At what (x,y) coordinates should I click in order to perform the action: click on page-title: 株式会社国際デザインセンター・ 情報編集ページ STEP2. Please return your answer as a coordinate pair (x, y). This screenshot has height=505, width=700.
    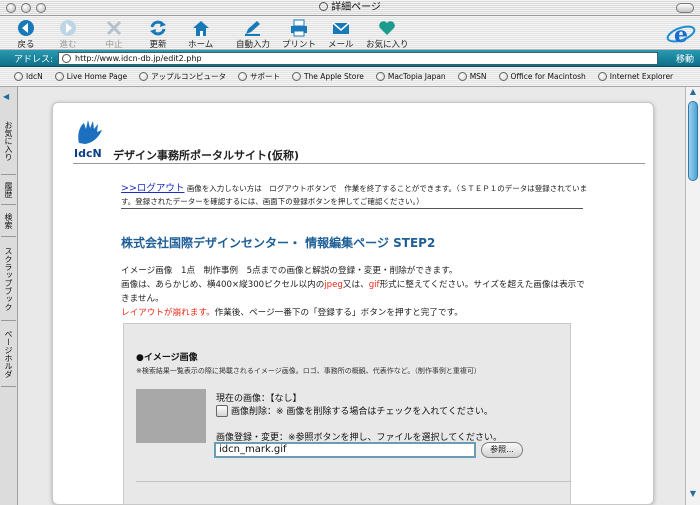
    Looking at the image, I should click on (278, 243).